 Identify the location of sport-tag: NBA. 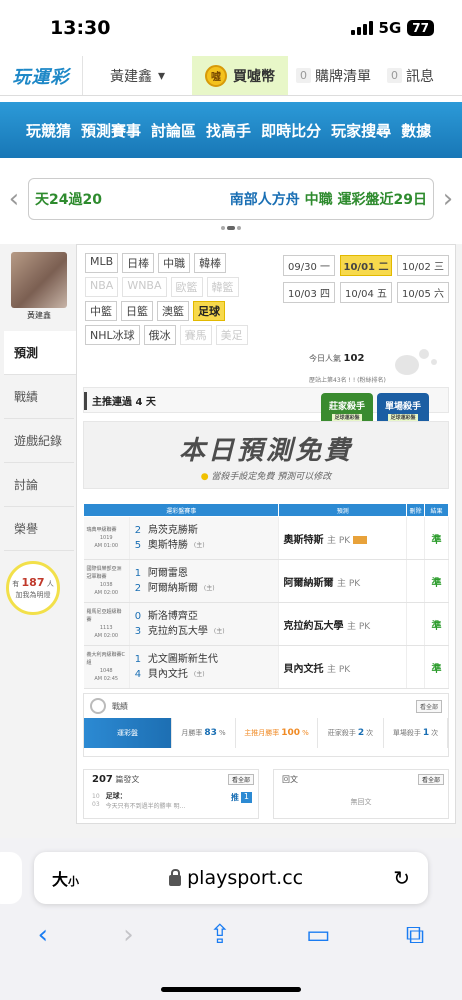
(102, 287).